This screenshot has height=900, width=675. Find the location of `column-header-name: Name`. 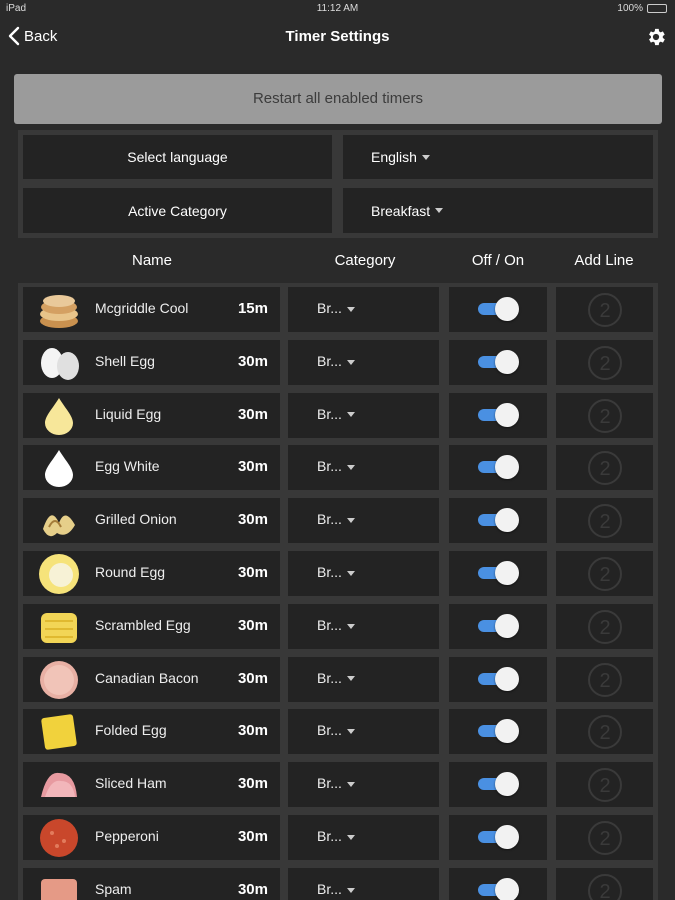

column-header-name: Name is located at coordinates (151, 260).